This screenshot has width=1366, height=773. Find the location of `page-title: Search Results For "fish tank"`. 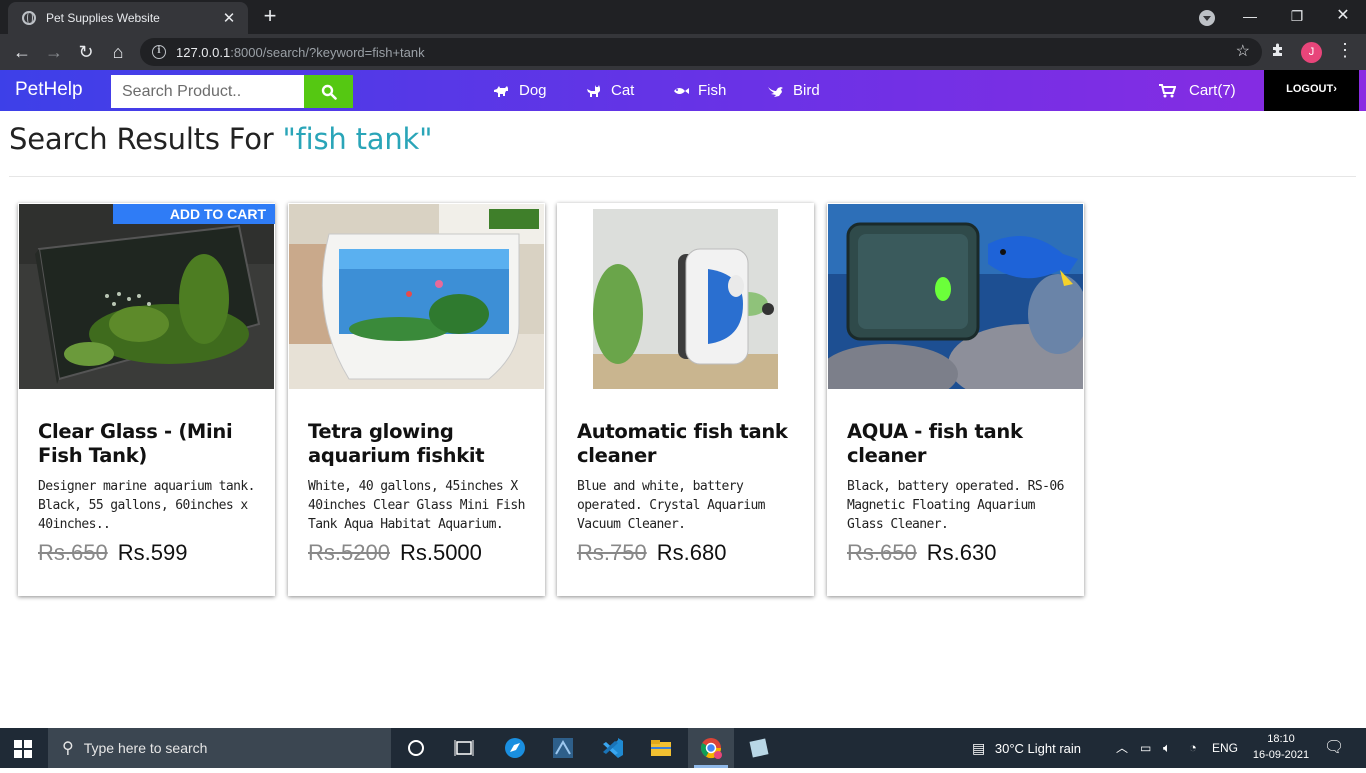

page-title: Search Results For "fish tank" is located at coordinates (221, 139).